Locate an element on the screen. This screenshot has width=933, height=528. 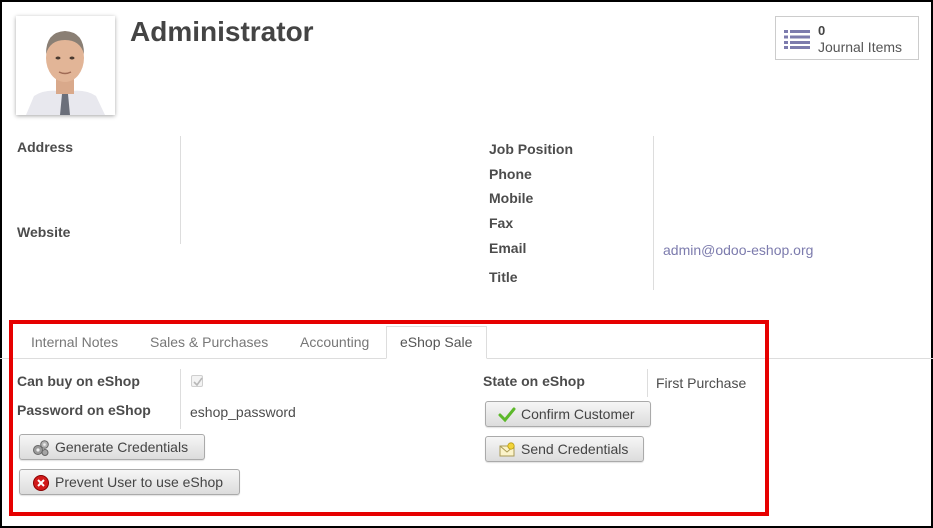
confirm-customer-label: Confirm Customer is located at coordinates (578, 414).